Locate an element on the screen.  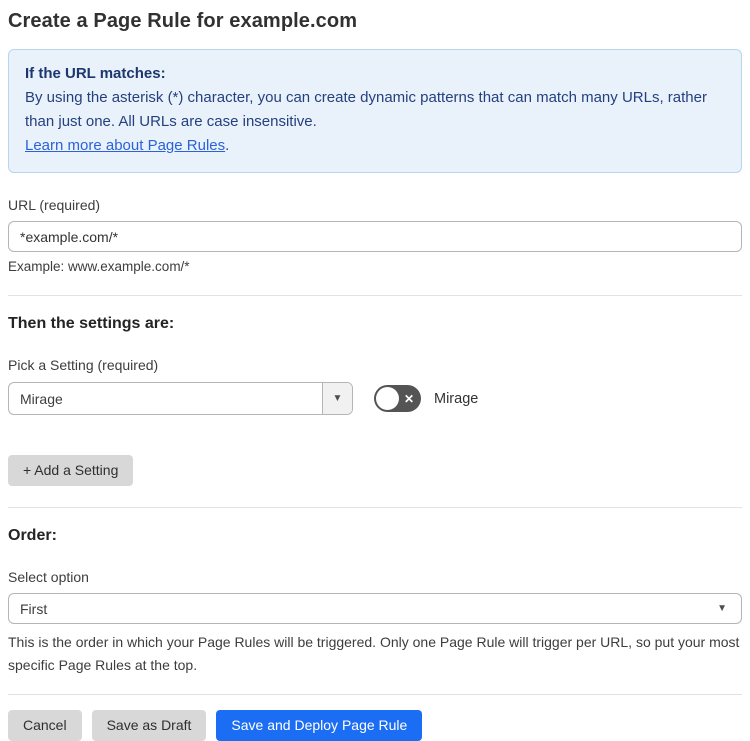
order-section-heading: Order: is located at coordinates (32, 535).